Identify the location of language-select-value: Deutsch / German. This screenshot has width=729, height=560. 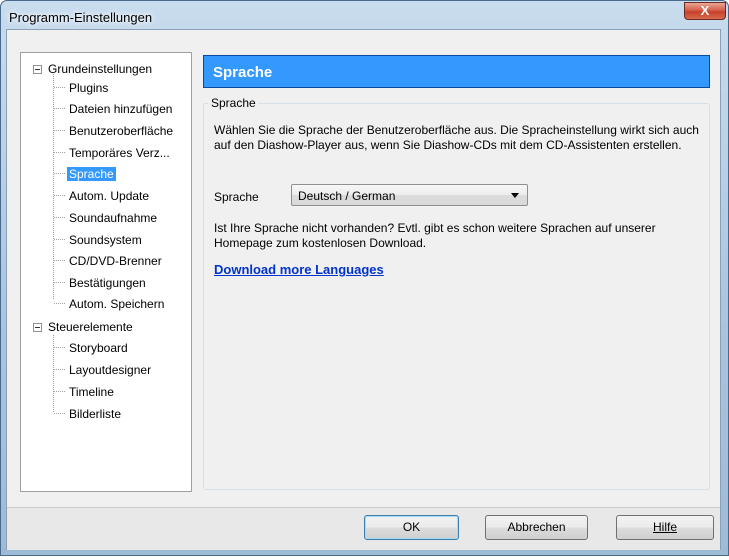
(347, 196).